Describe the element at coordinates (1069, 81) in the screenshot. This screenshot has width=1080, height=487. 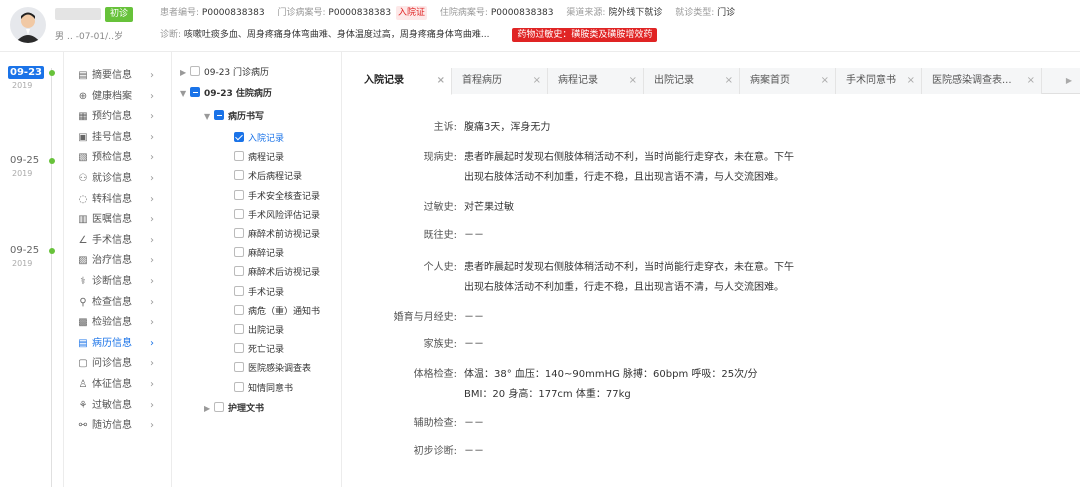
I see `tabs-scroll-right-icon: ▶` at that location.